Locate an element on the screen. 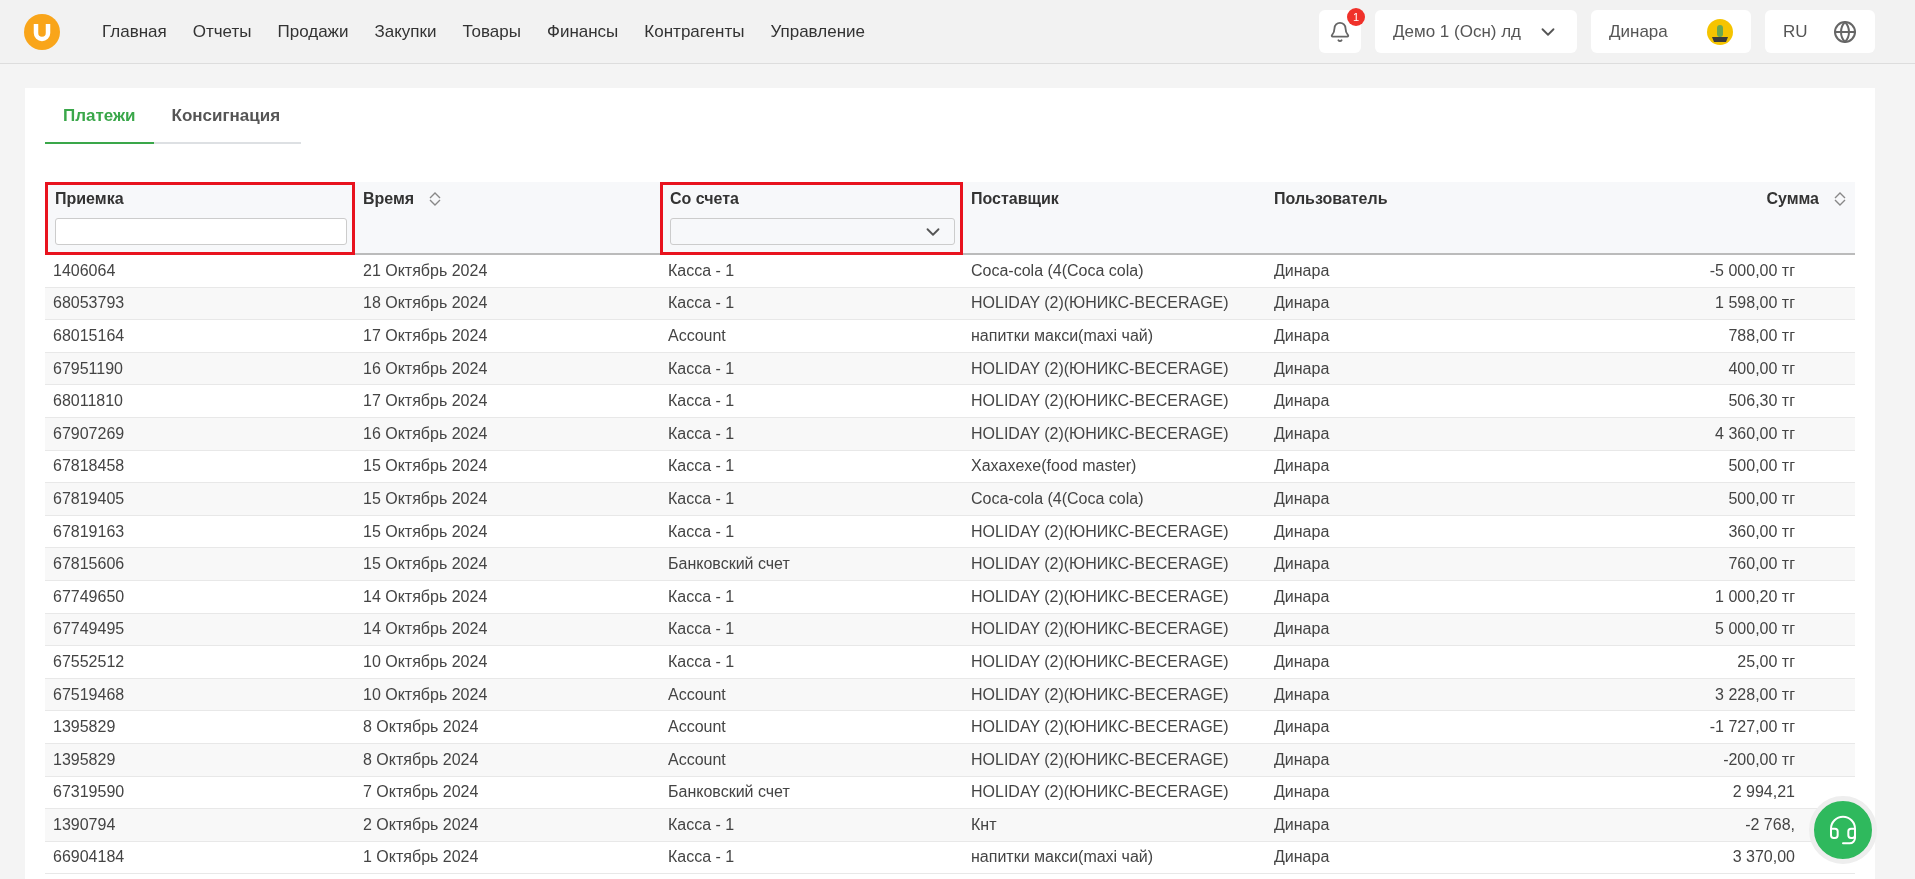 The height and width of the screenshot is (879, 1915). filter-input is located at coordinates (201, 231).